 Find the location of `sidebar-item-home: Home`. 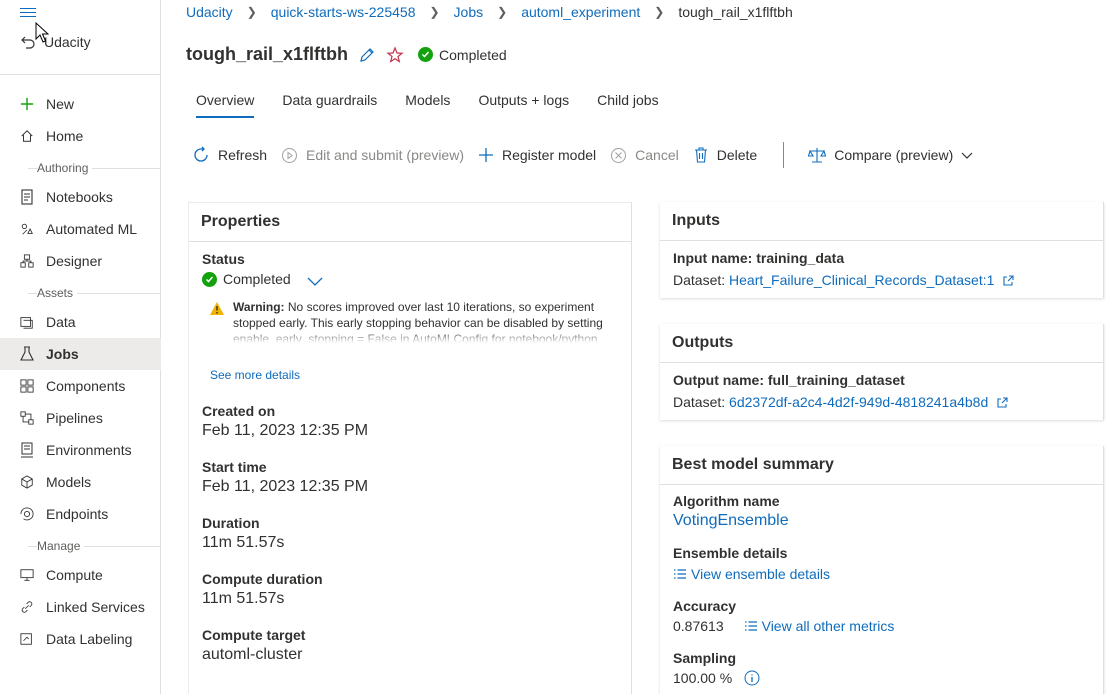

sidebar-item-home: Home is located at coordinates (80, 136).